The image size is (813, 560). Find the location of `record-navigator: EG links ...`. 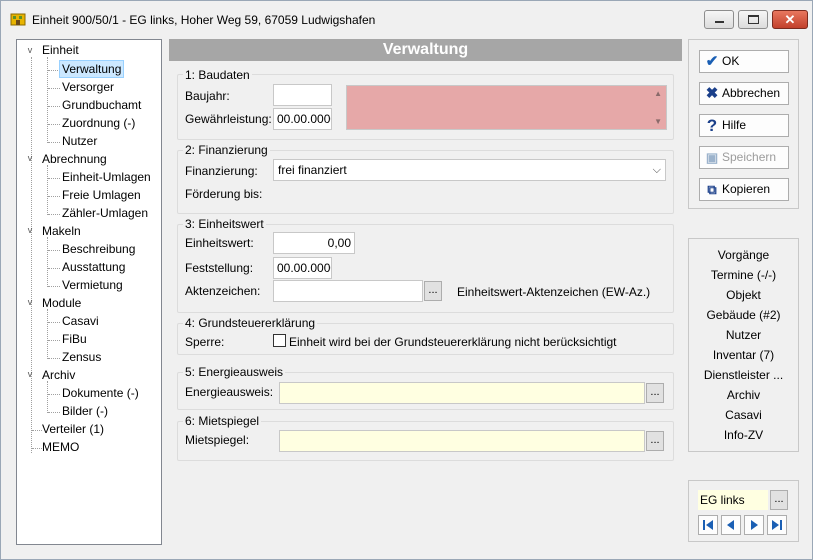

record-navigator: EG links ... is located at coordinates (743, 511).